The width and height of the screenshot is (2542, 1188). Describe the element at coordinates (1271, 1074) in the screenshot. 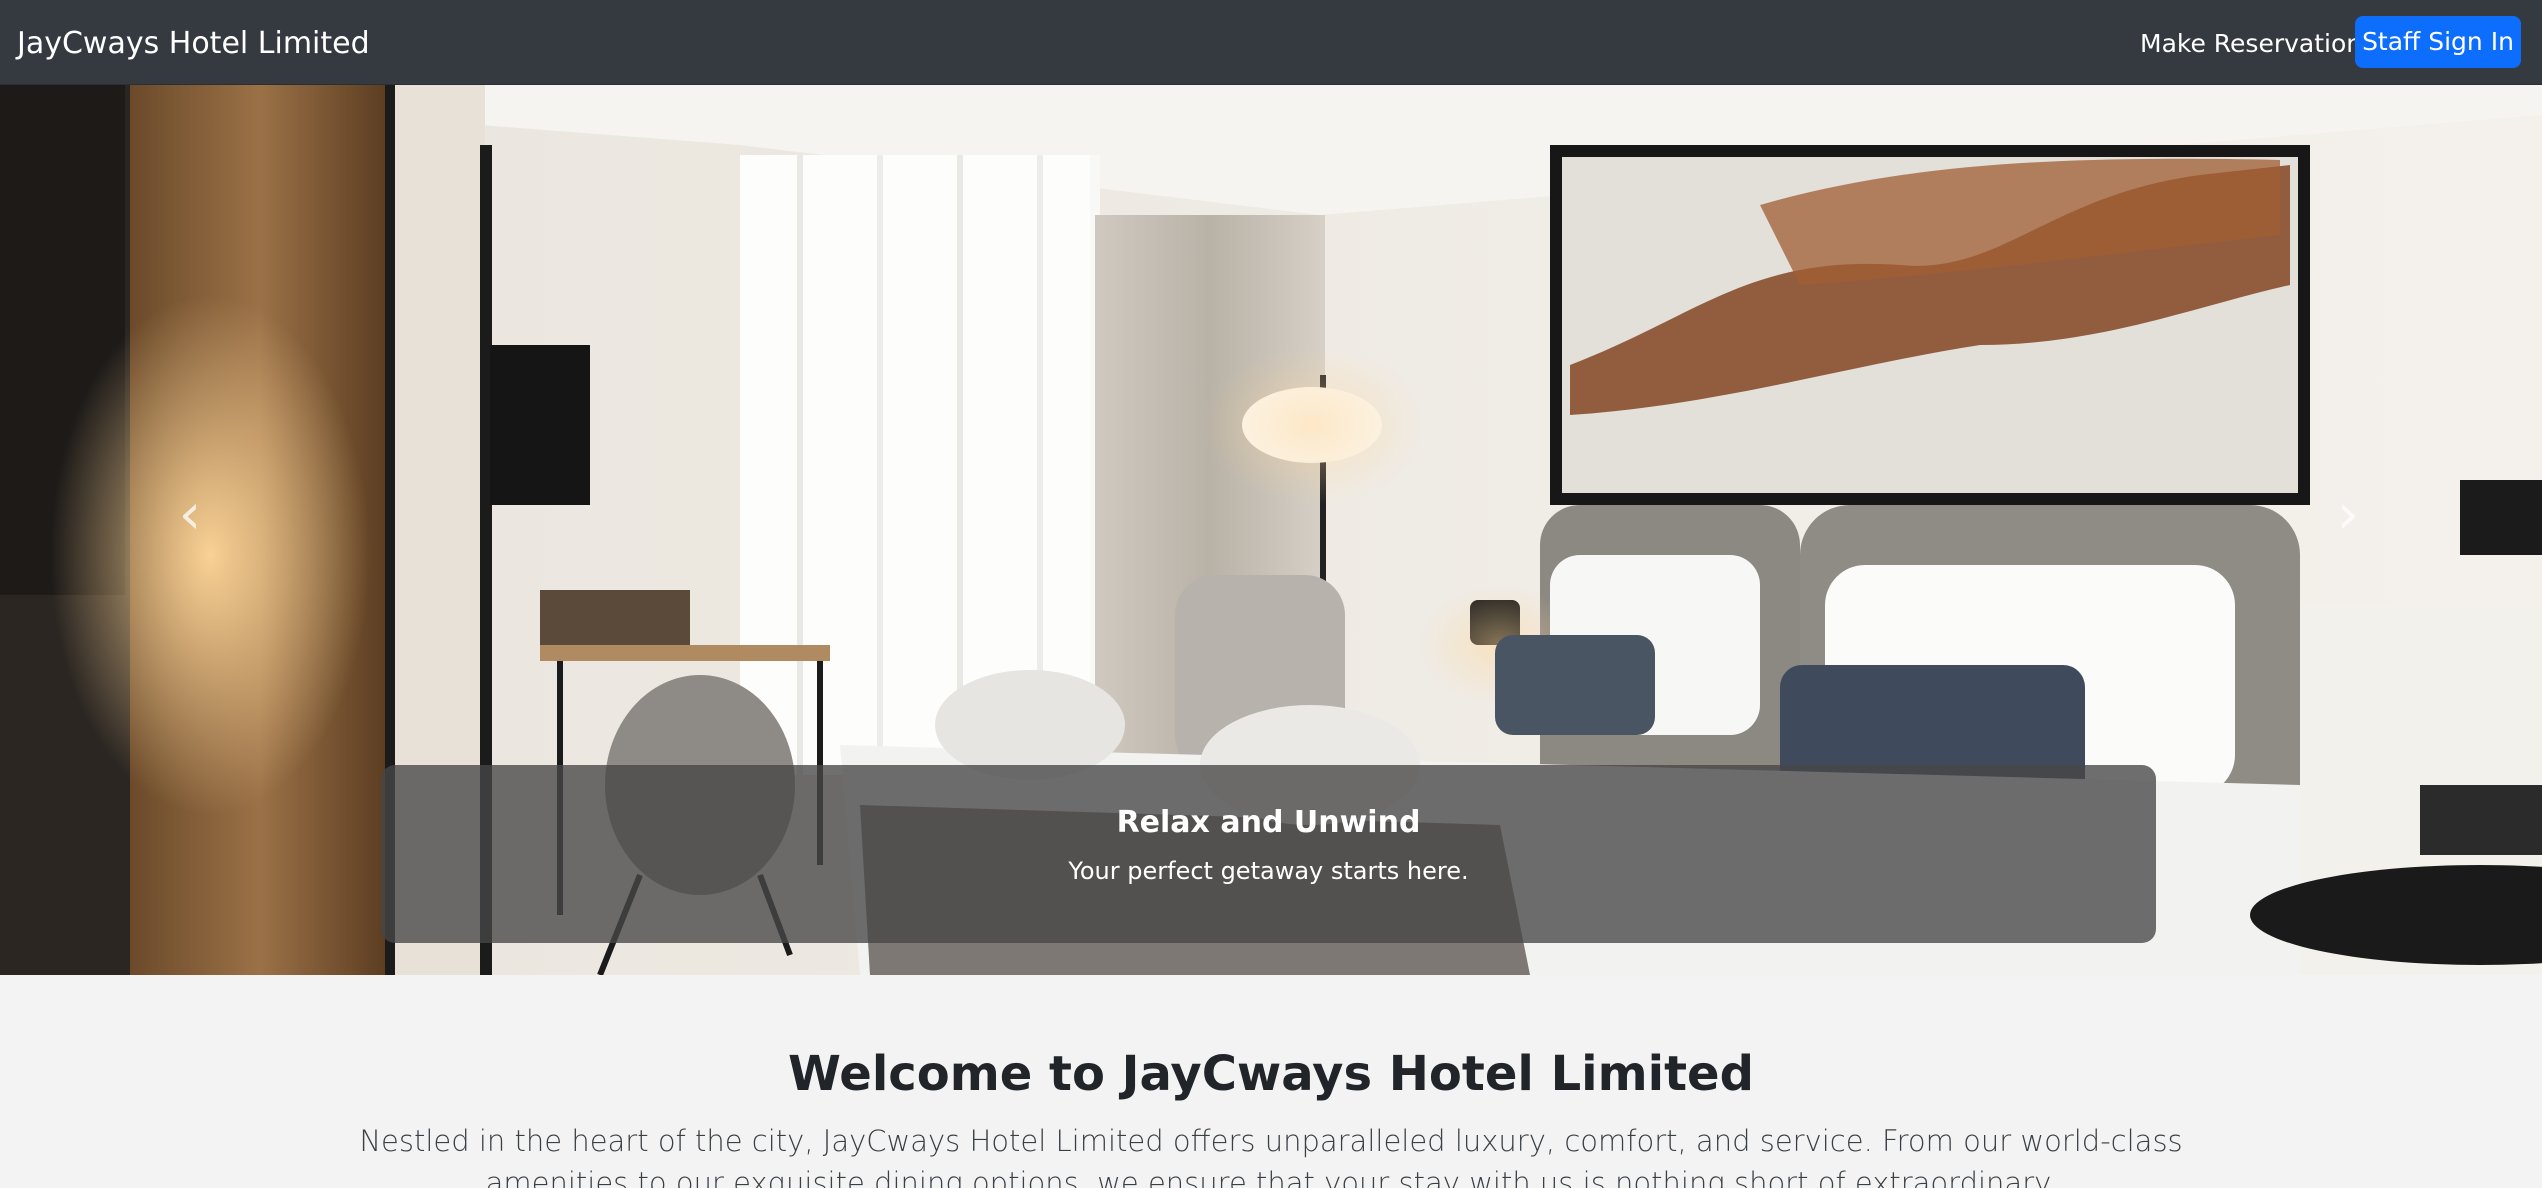

I see `welcome-heading: Welcome to JayCways Hotel Limited` at that location.